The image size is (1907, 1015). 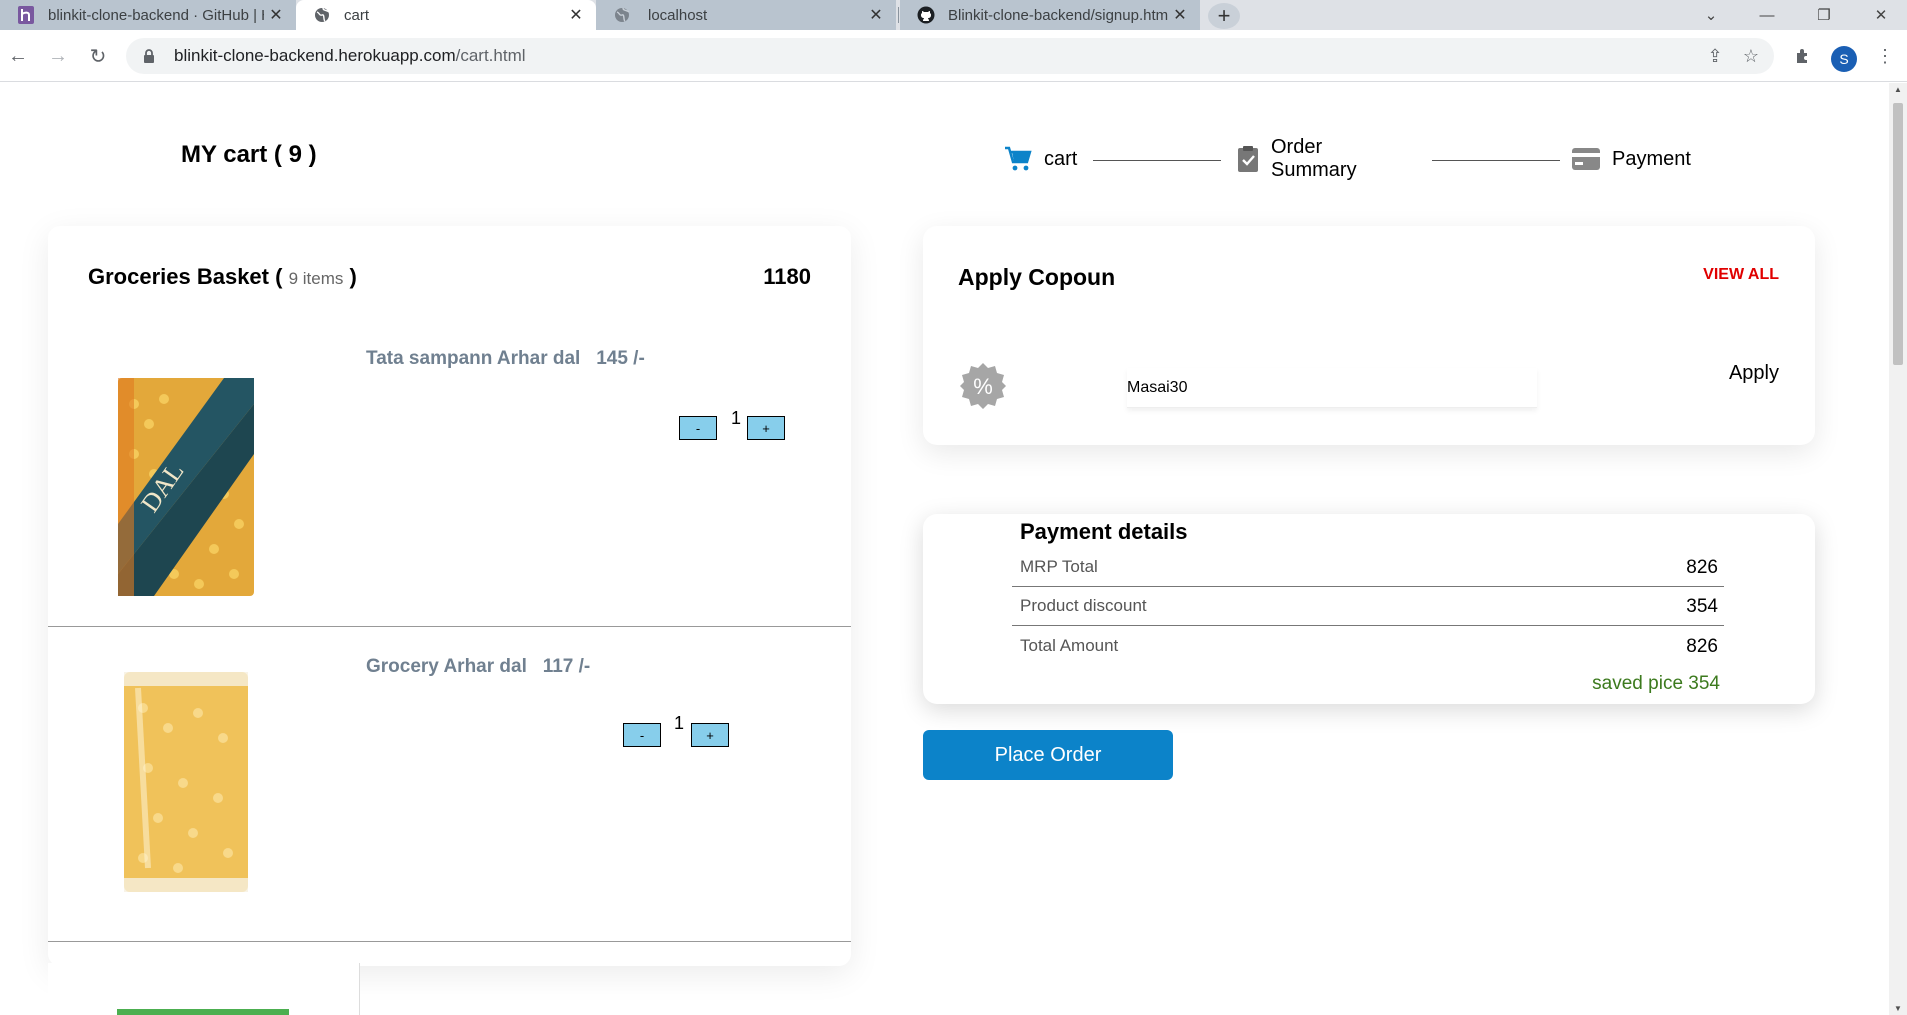 What do you see at coordinates (353, 276) in the screenshot?
I see `basket-title-close: )` at bounding box center [353, 276].